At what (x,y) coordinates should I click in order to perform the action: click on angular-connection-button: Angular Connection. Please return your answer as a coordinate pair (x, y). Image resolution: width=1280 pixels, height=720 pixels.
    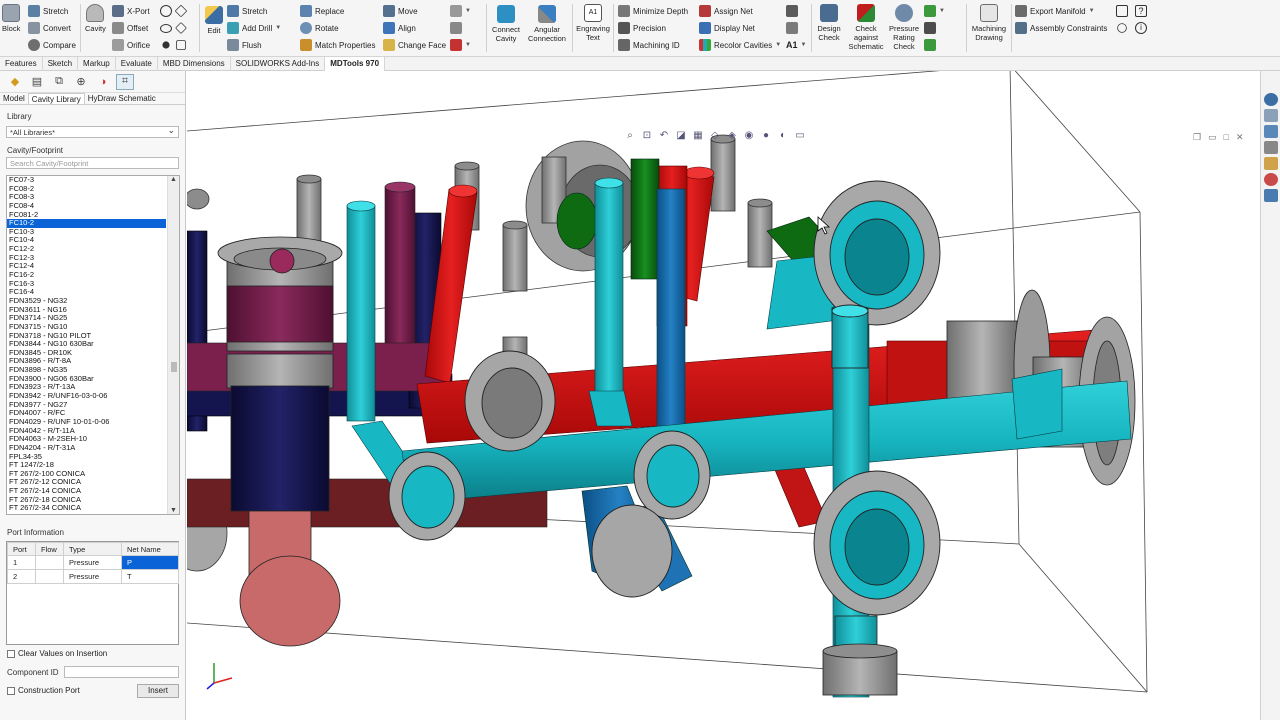
    Looking at the image, I should click on (547, 24).